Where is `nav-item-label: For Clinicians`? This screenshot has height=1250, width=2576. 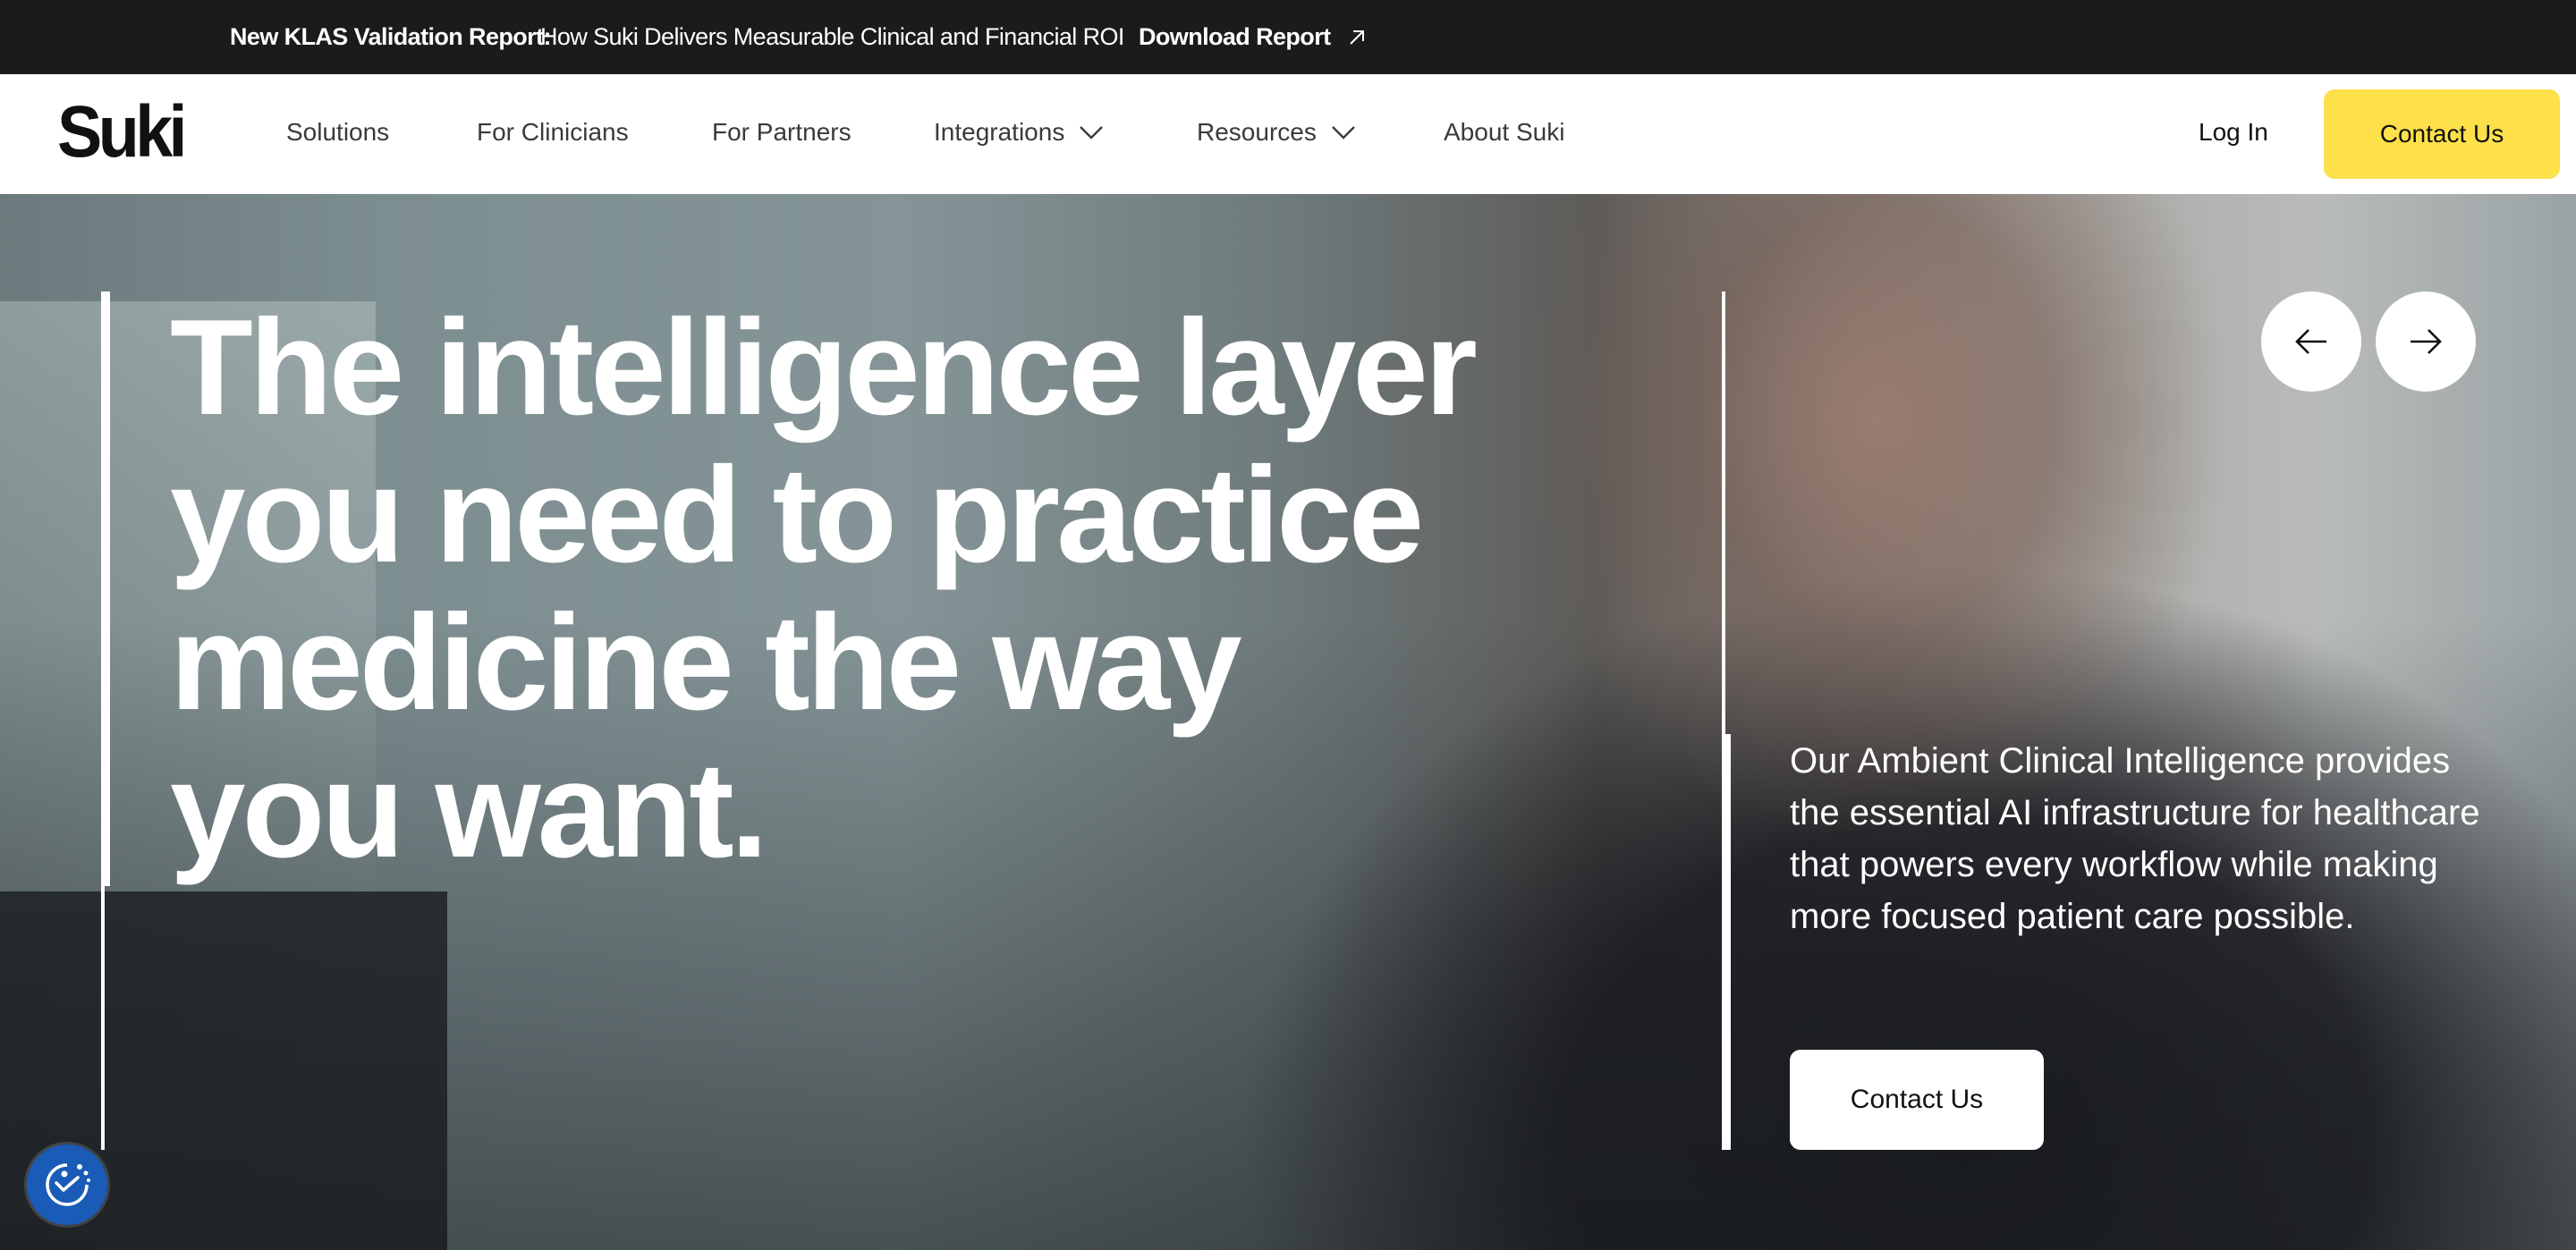 nav-item-label: For Clinicians is located at coordinates (553, 132).